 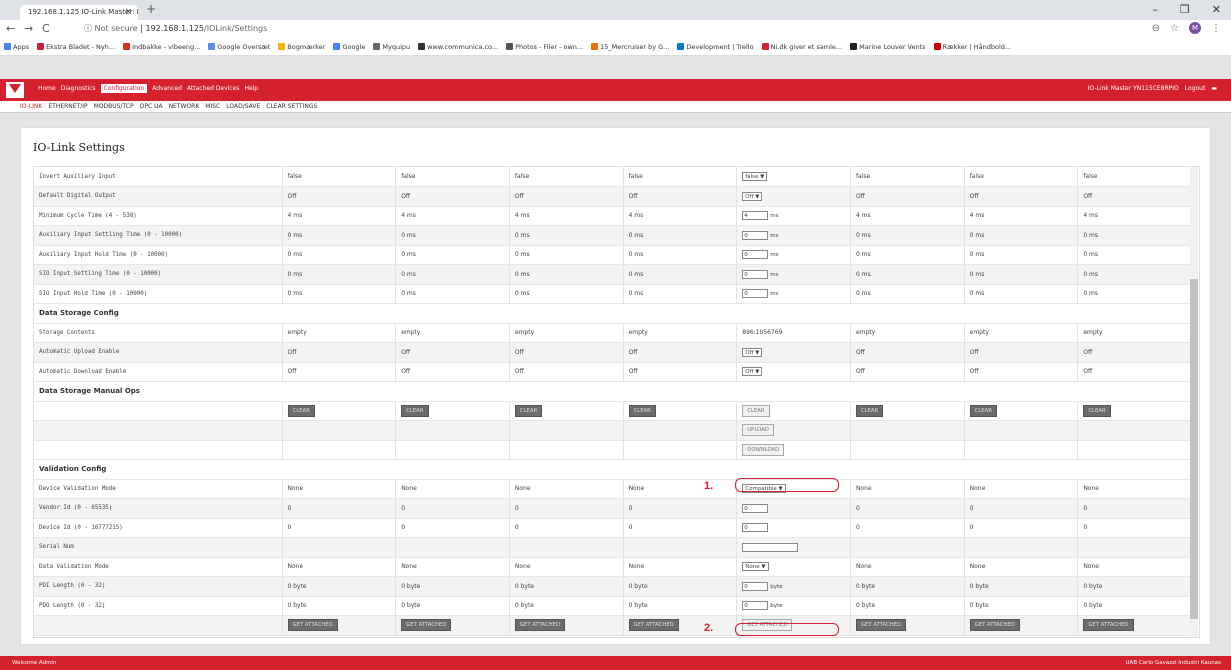 What do you see at coordinates (239, 47) in the screenshot?
I see `bookmark-item: Google Oversæt` at bounding box center [239, 47].